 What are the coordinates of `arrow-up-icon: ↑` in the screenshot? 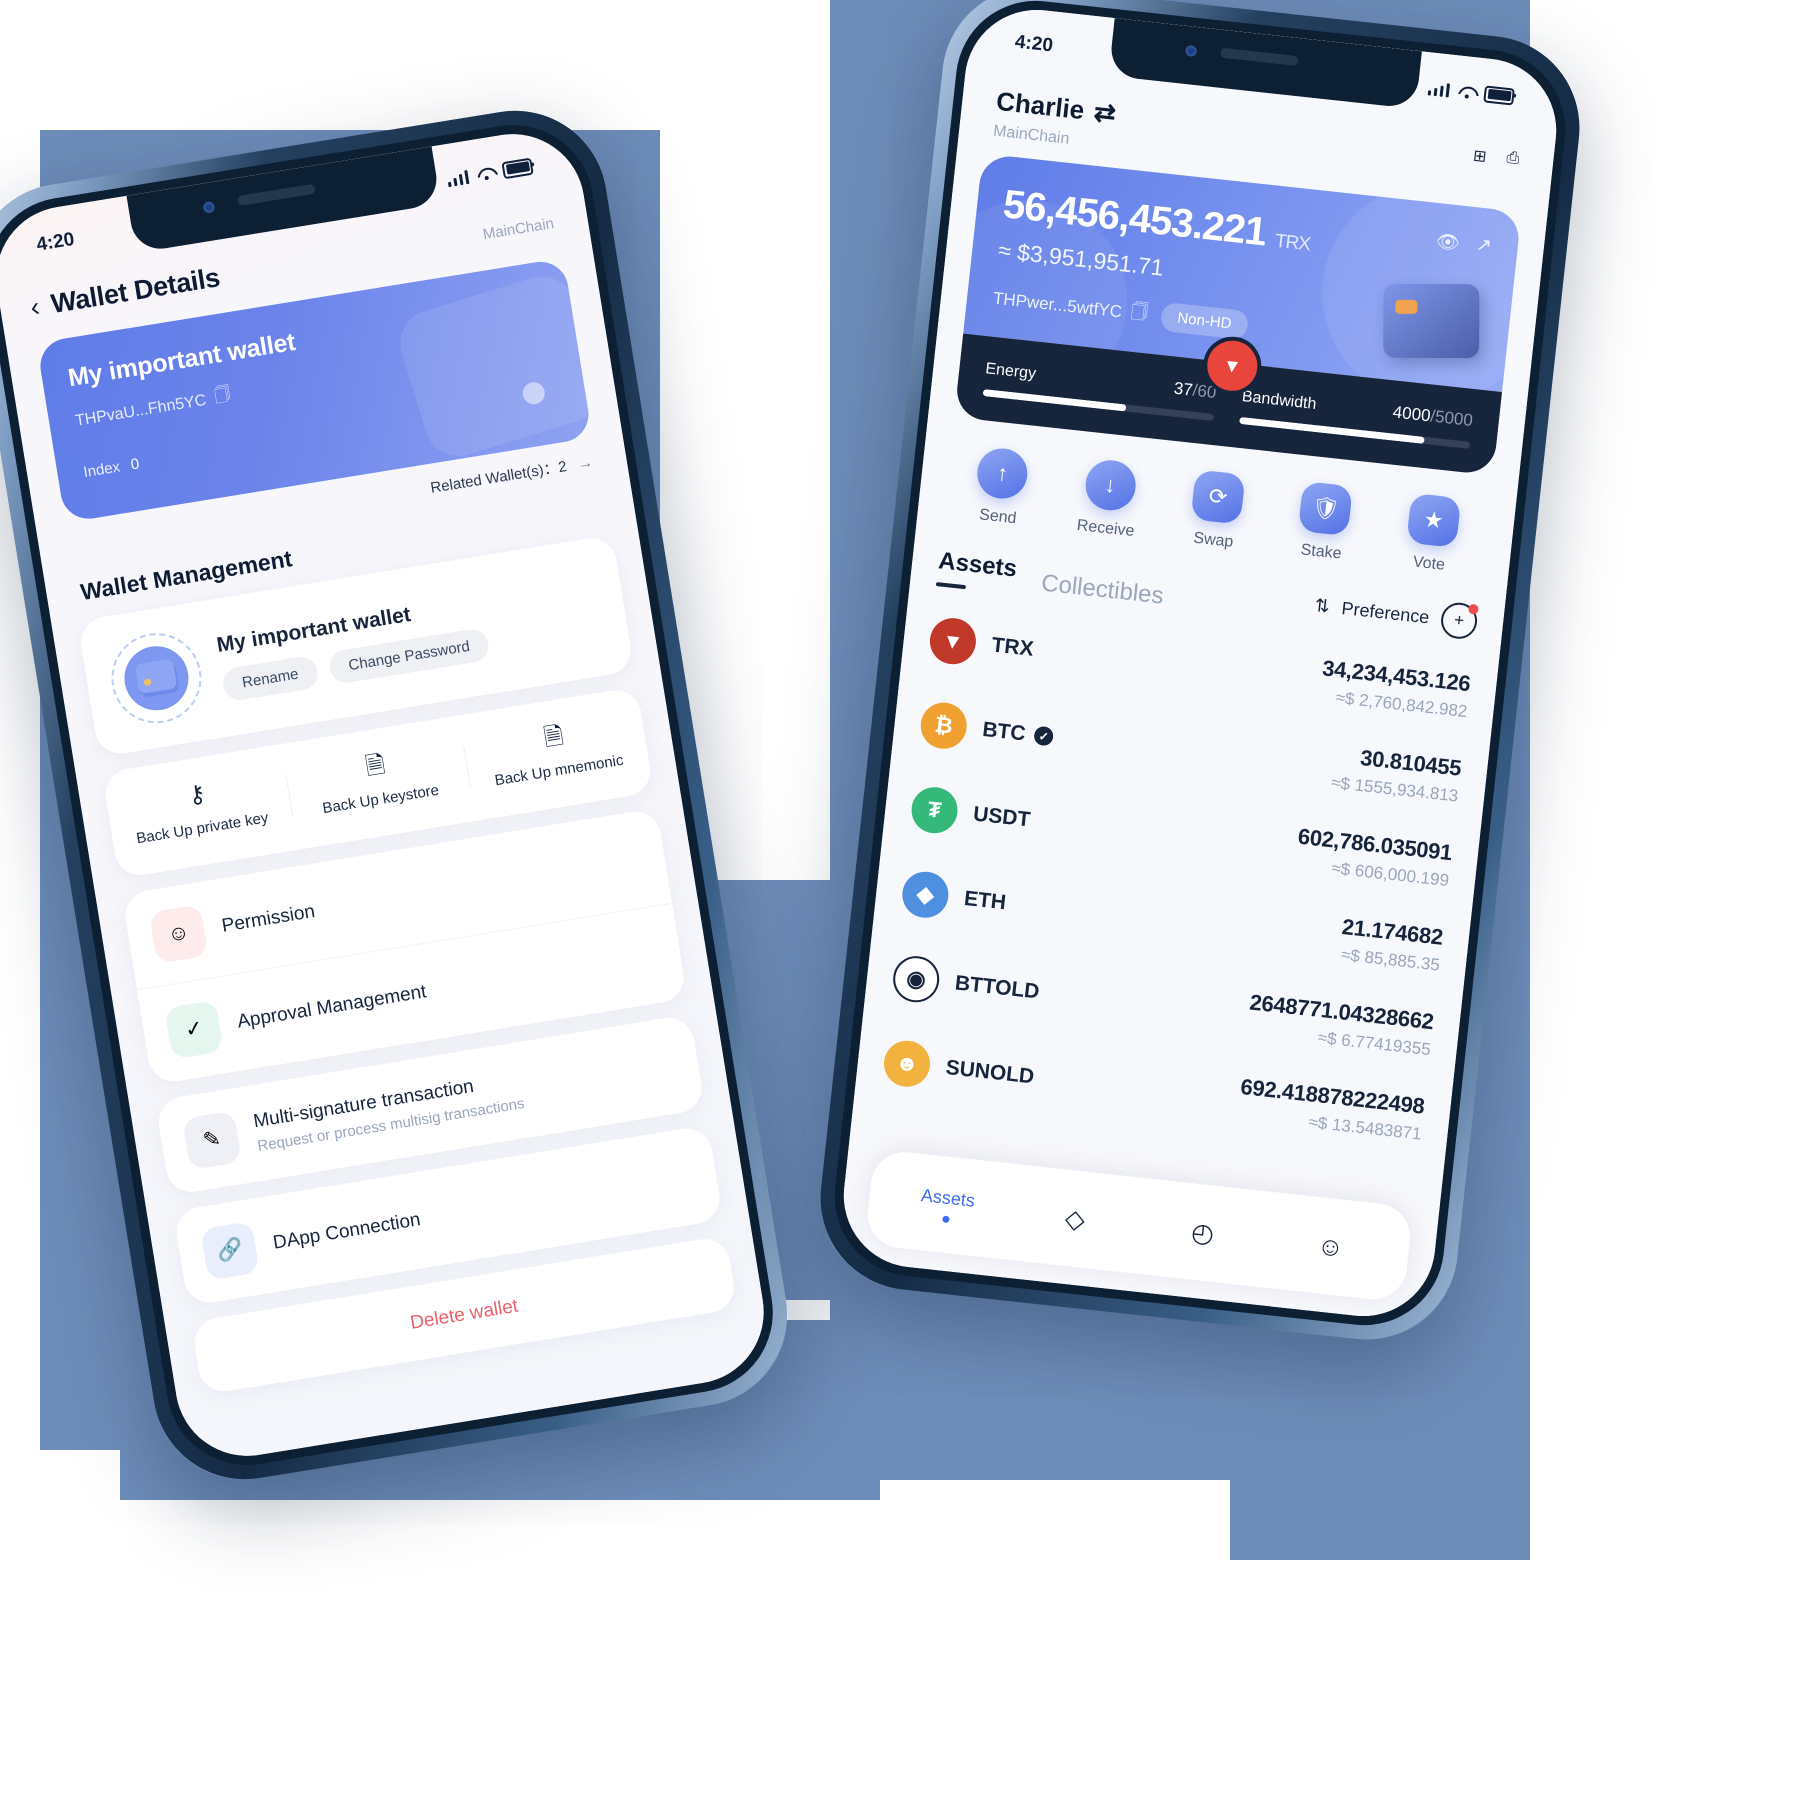 It's located at (1002, 474).